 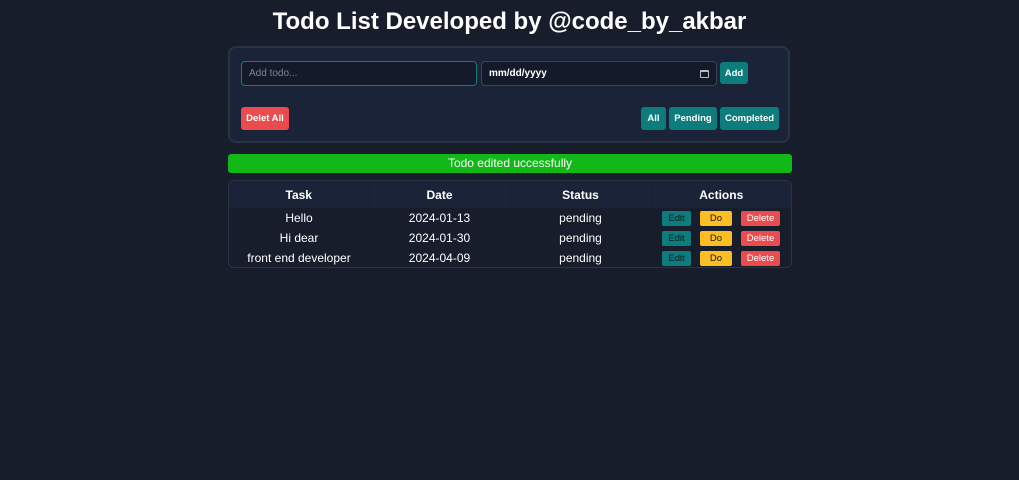 What do you see at coordinates (439, 218) in the screenshot?
I see `date-cell: 2024-01-13` at bounding box center [439, 218].